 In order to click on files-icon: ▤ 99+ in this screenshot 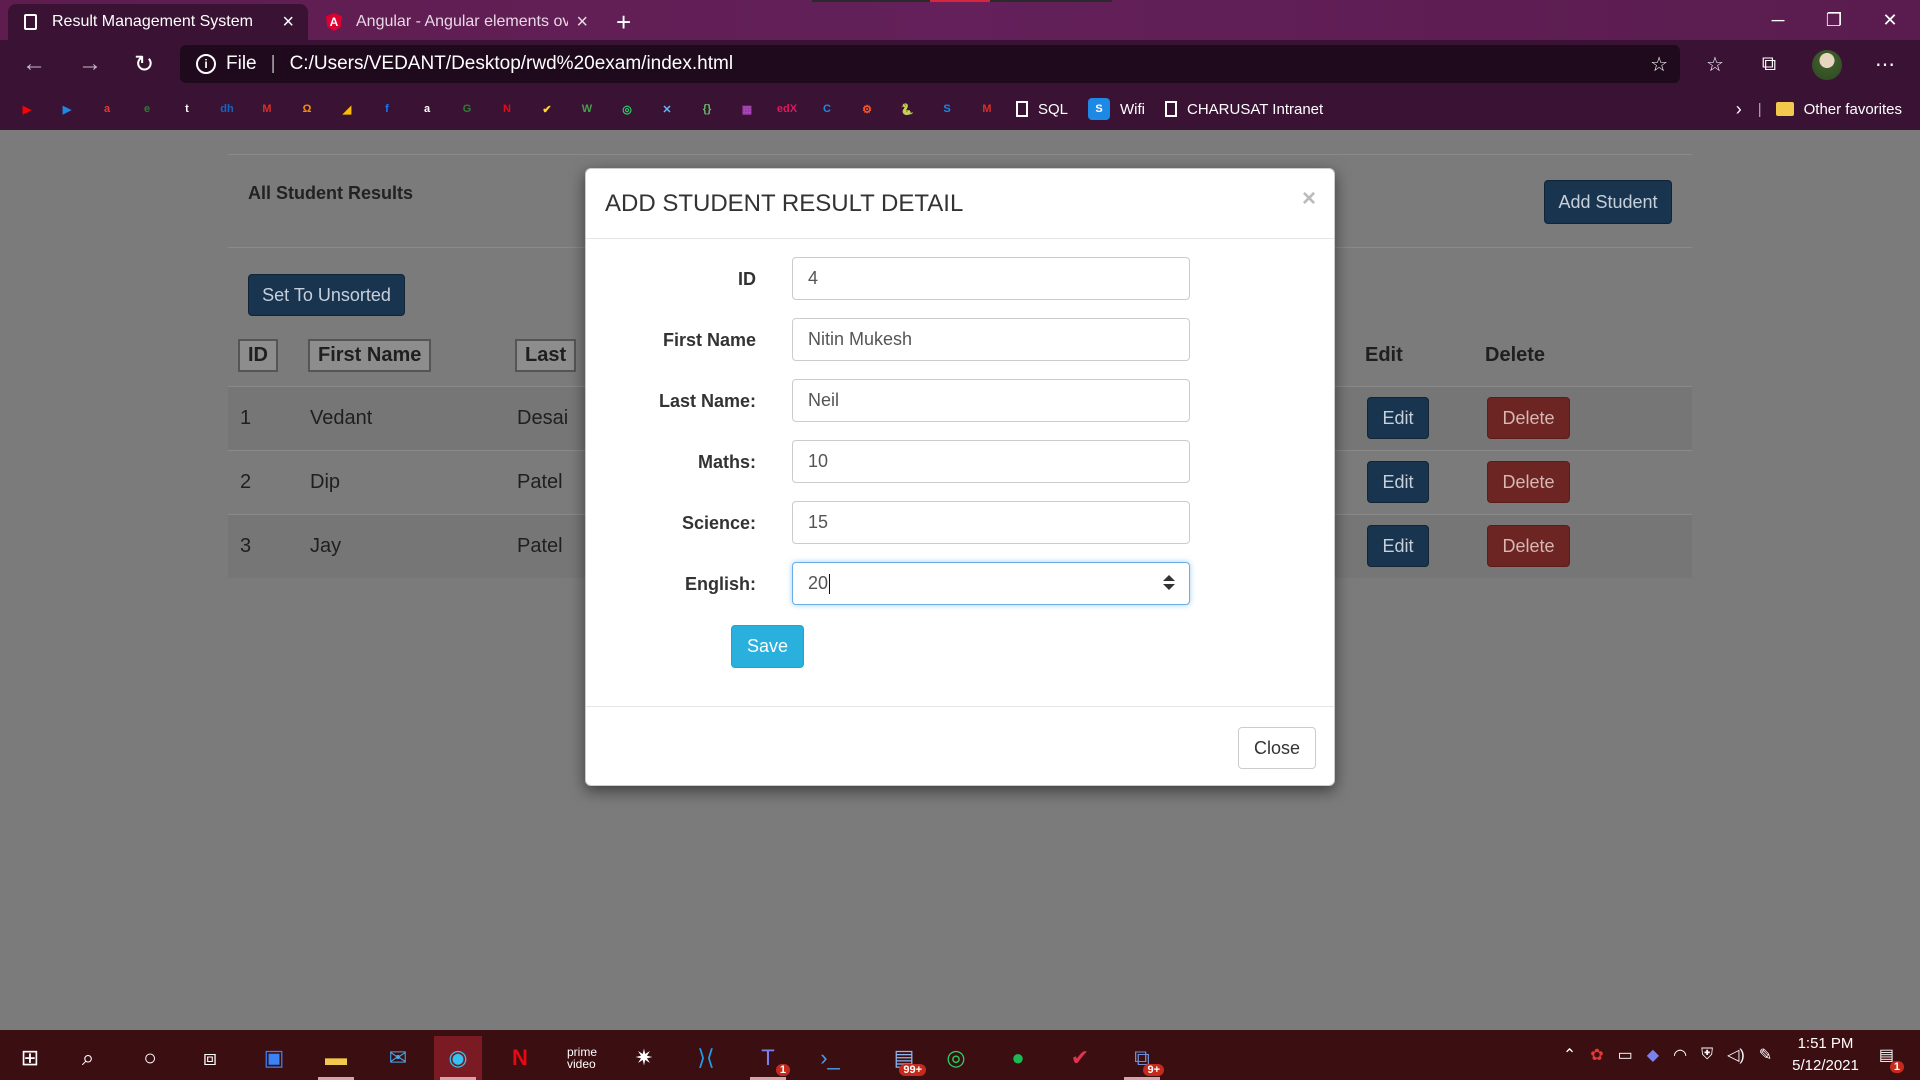, I will do `click(904, 1058)`.